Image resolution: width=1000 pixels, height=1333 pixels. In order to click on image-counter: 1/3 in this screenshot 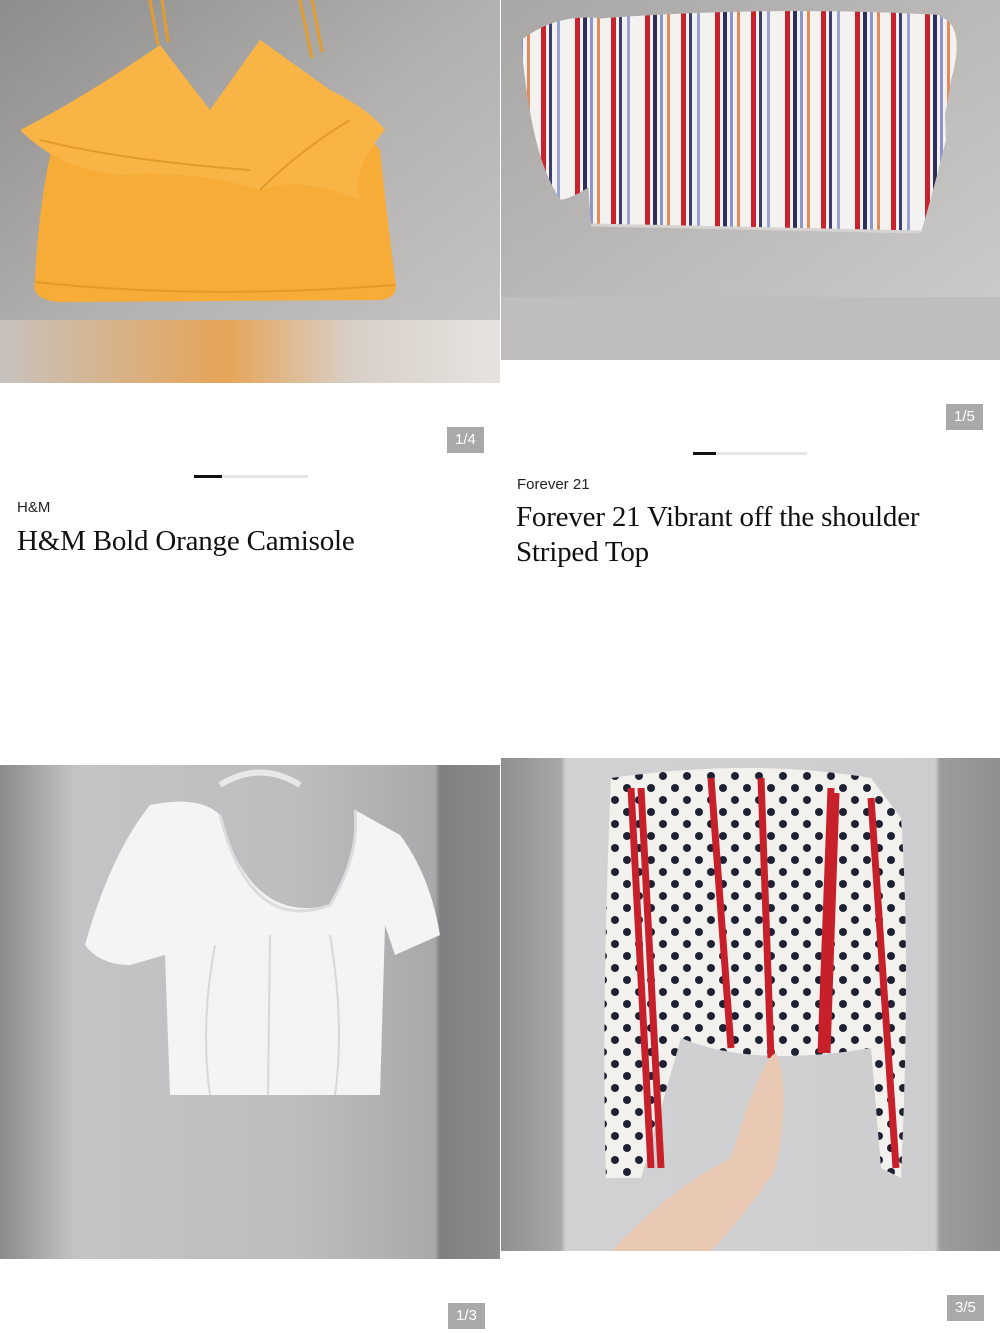, I will do `click(466, 1316)`.